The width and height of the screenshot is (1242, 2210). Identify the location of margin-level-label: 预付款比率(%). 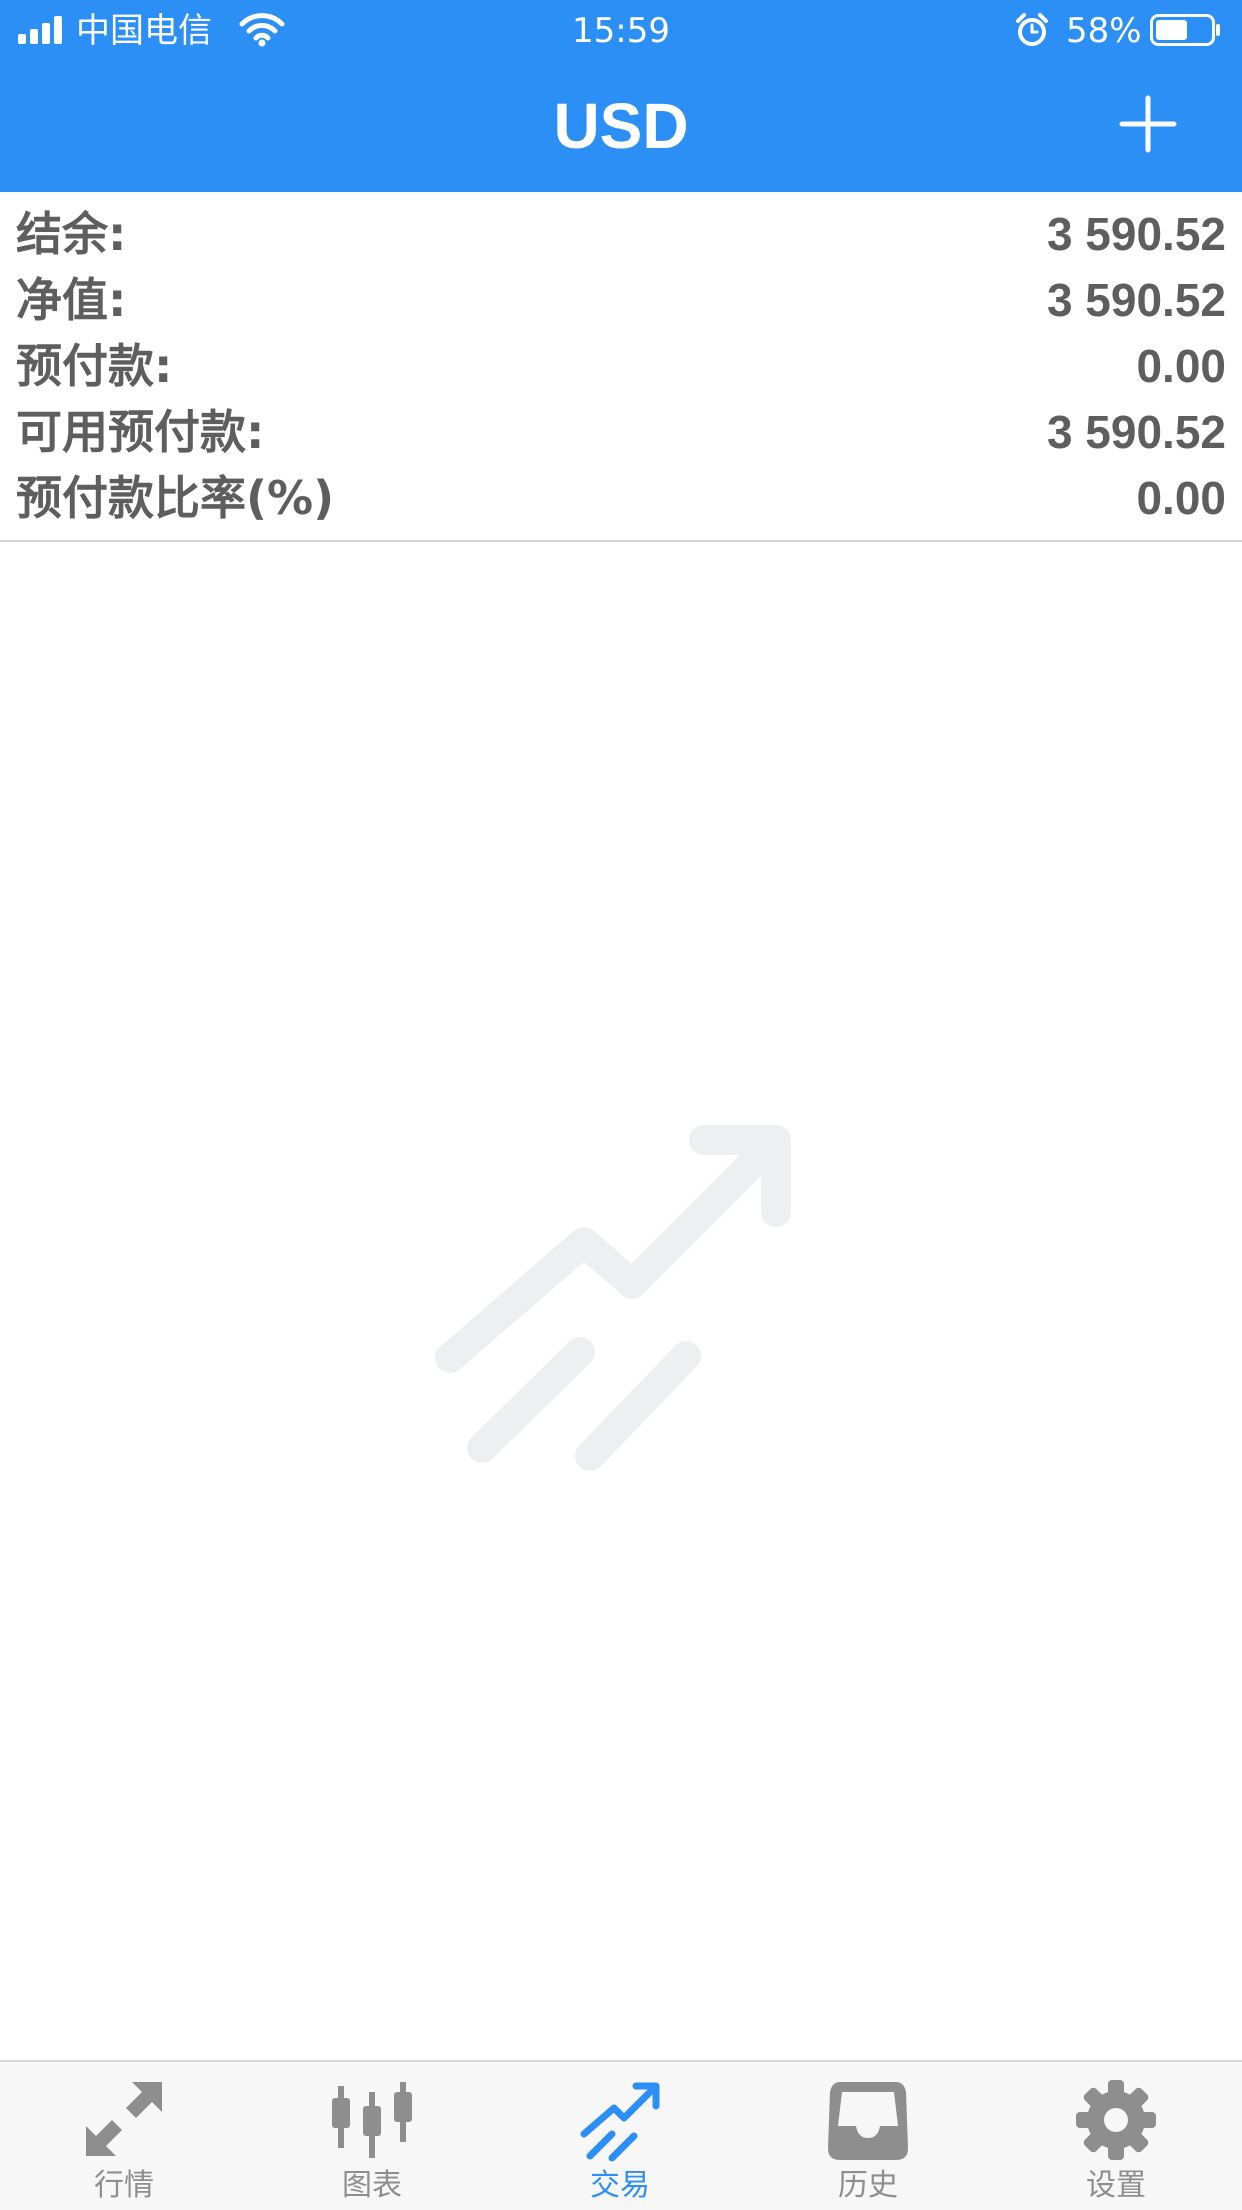
(175, 498).